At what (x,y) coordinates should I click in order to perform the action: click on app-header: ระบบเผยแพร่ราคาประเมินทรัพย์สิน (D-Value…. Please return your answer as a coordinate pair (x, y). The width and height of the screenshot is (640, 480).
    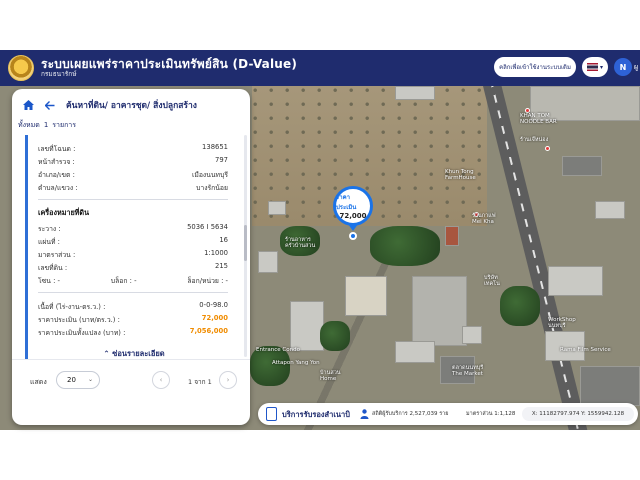
    Looking at the image, I should click on (320, 68).